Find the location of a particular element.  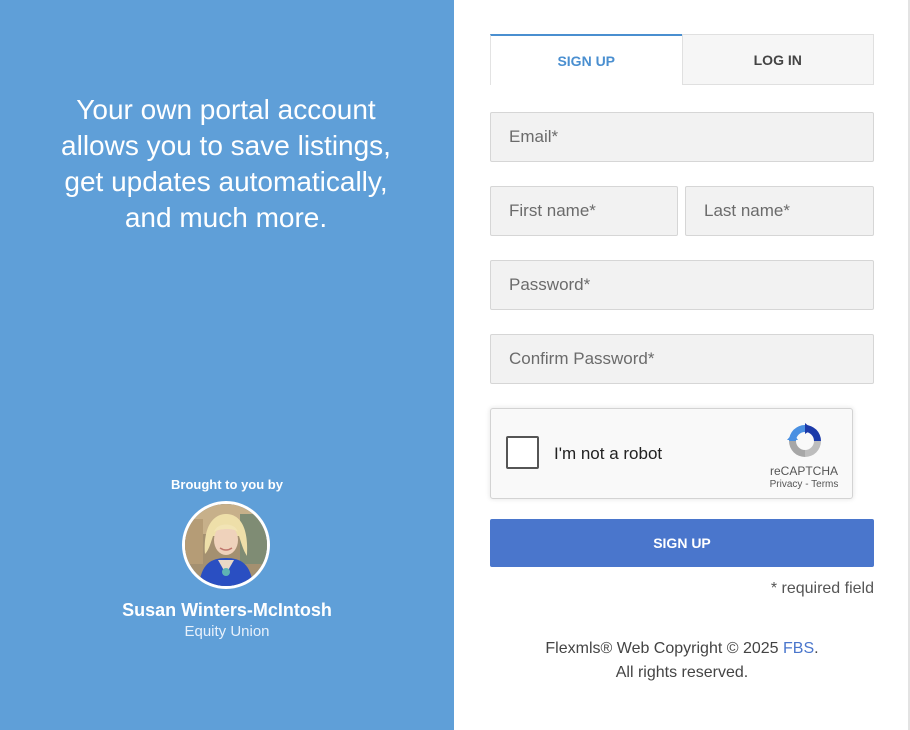

rights-reserved-text: All rights reserved. is located at coordinates (682, 672).